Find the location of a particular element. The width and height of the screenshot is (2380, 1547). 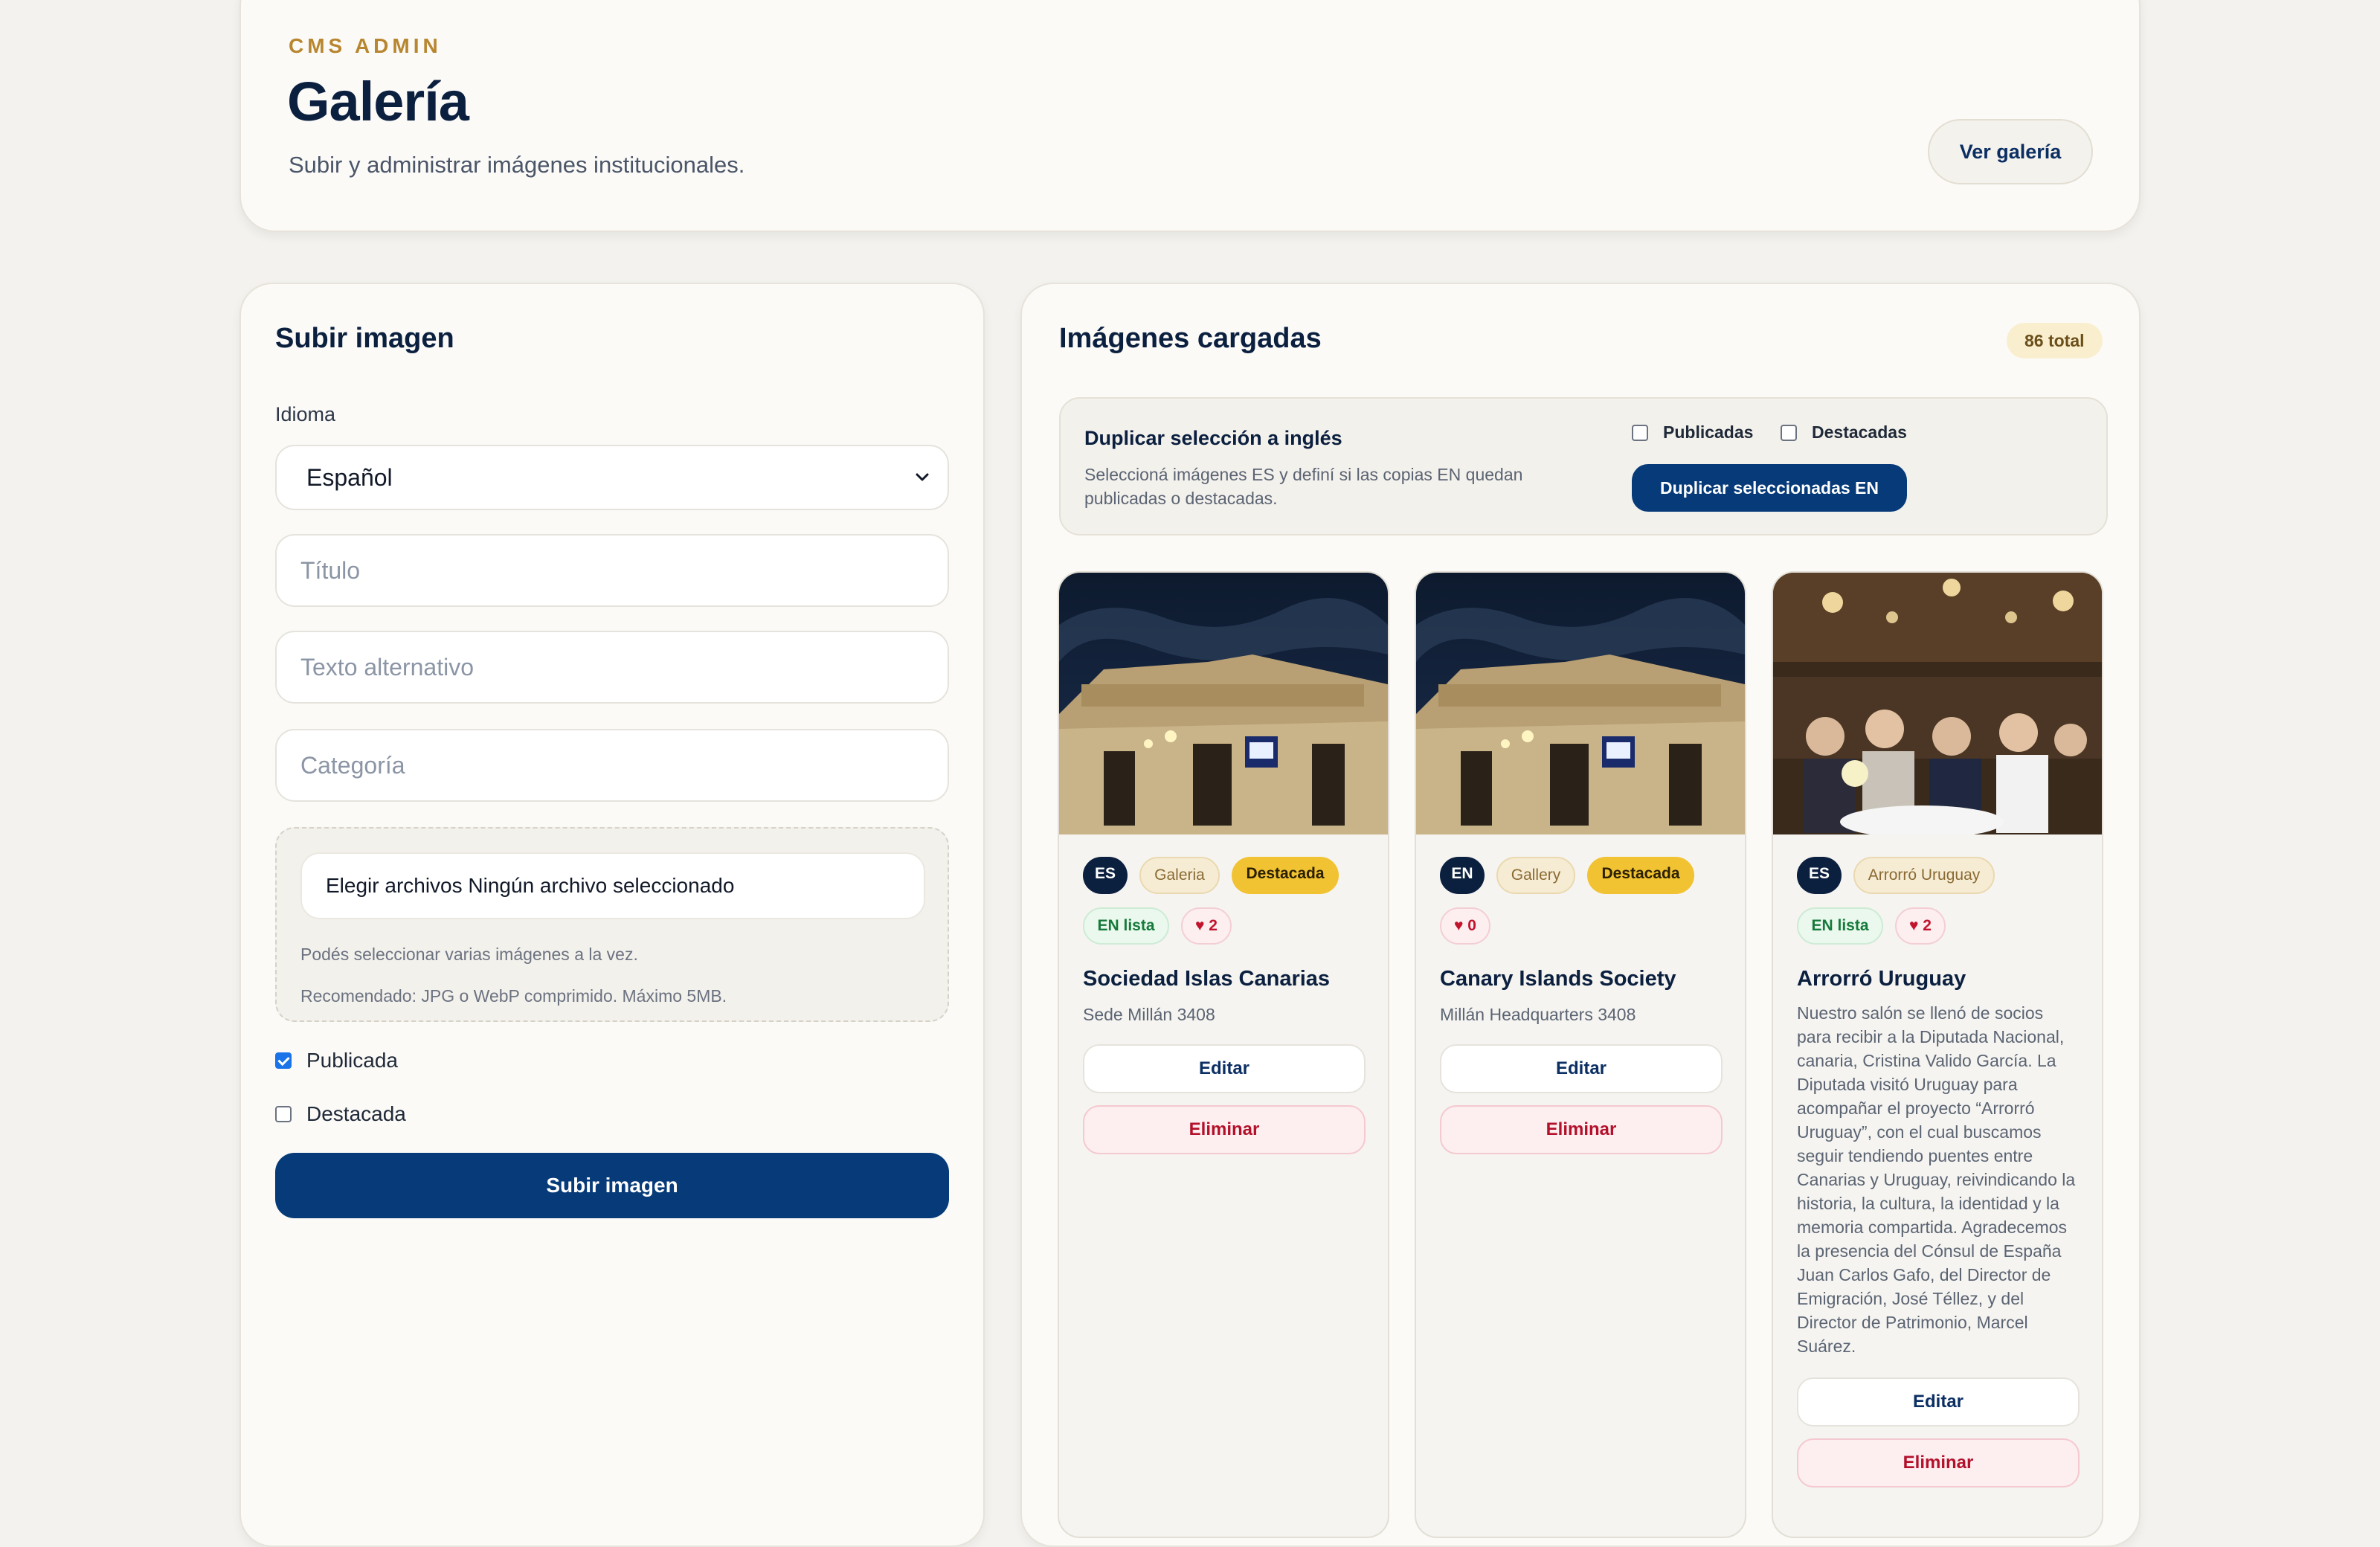

published-checkbox-row: Publicada is located at coordinates (337, 1060).